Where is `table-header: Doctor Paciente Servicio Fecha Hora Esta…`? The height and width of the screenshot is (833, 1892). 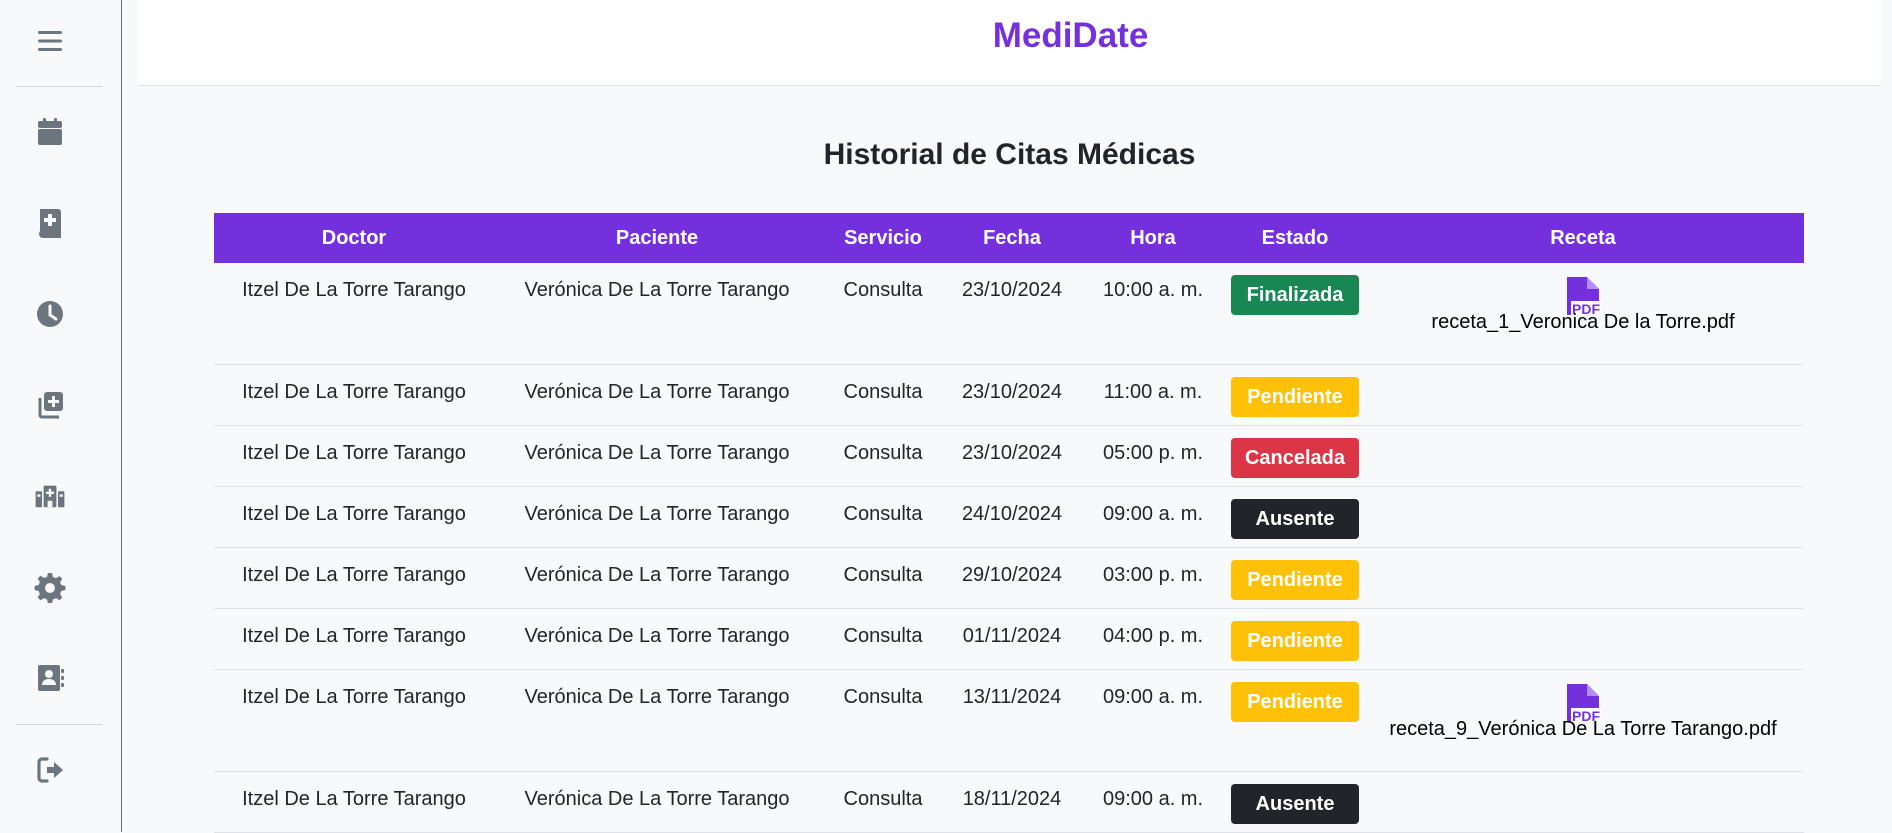 table-header: Doctor Paciente Servicio Fecha Hora Esta… is located at coordinates (1009, 238).